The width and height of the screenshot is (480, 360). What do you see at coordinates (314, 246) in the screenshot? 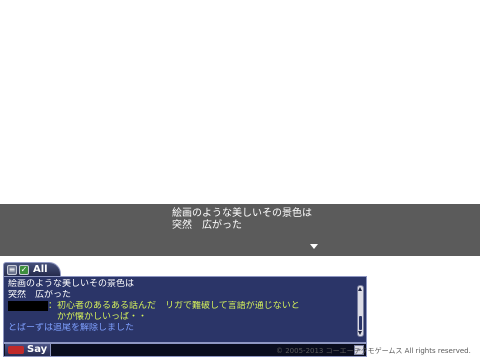
I see `next-arrow-icon` at bounding box center [314, 246].